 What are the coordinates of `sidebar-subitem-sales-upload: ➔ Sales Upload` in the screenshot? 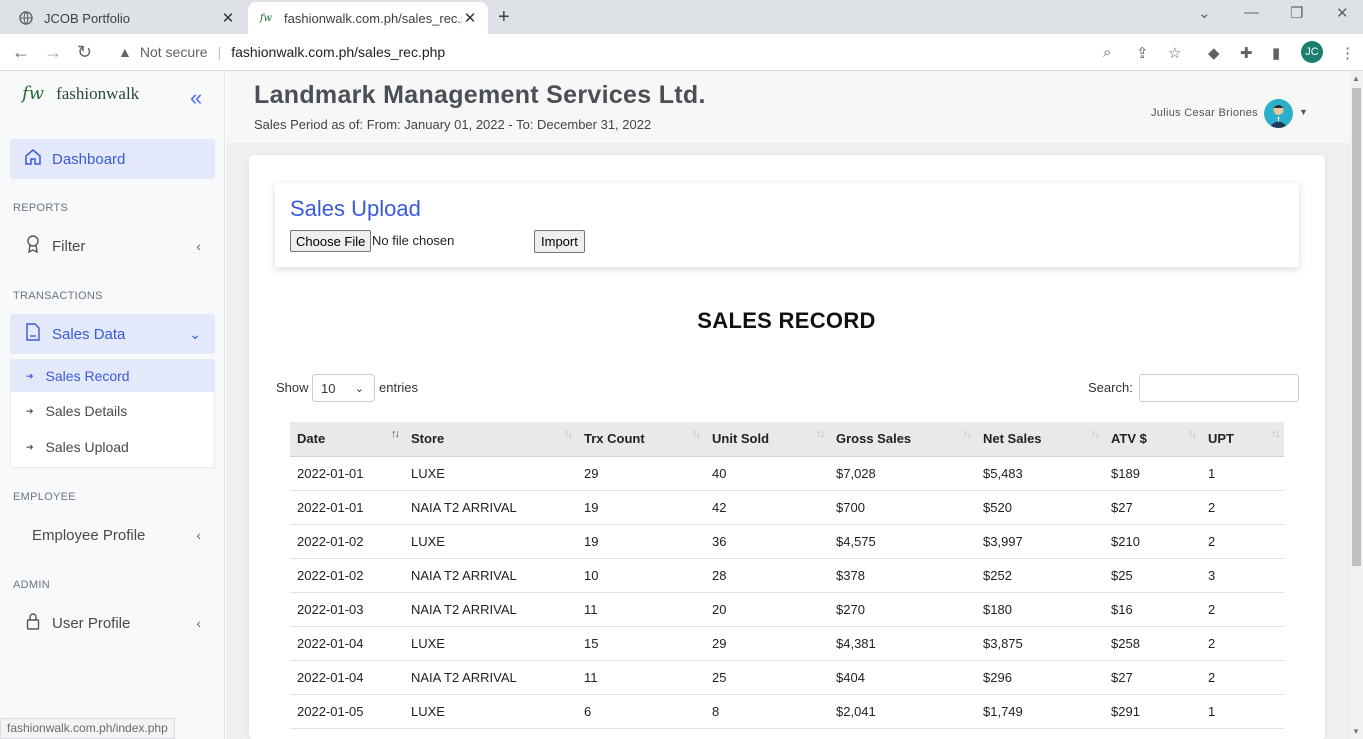 It's located at (112, 447).